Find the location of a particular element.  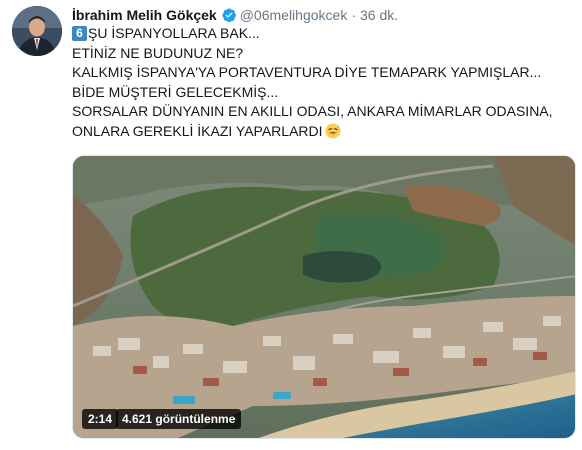

avatar-image is located at coordinates (37, 31).